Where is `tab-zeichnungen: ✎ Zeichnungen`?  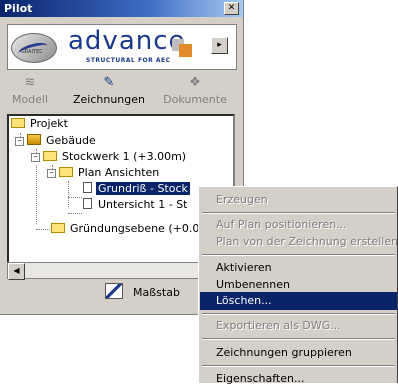 tab-zeichnungen: ✎ Zeichnungen is located at coordinates (109, 93).